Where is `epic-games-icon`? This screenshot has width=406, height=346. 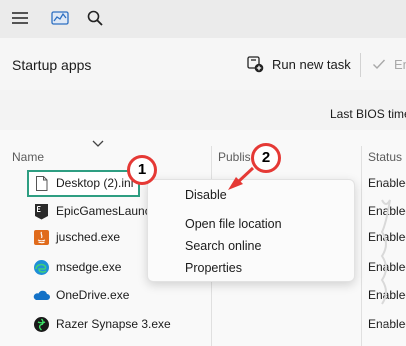
epic-games-icon is located at coordinates (41, 211).